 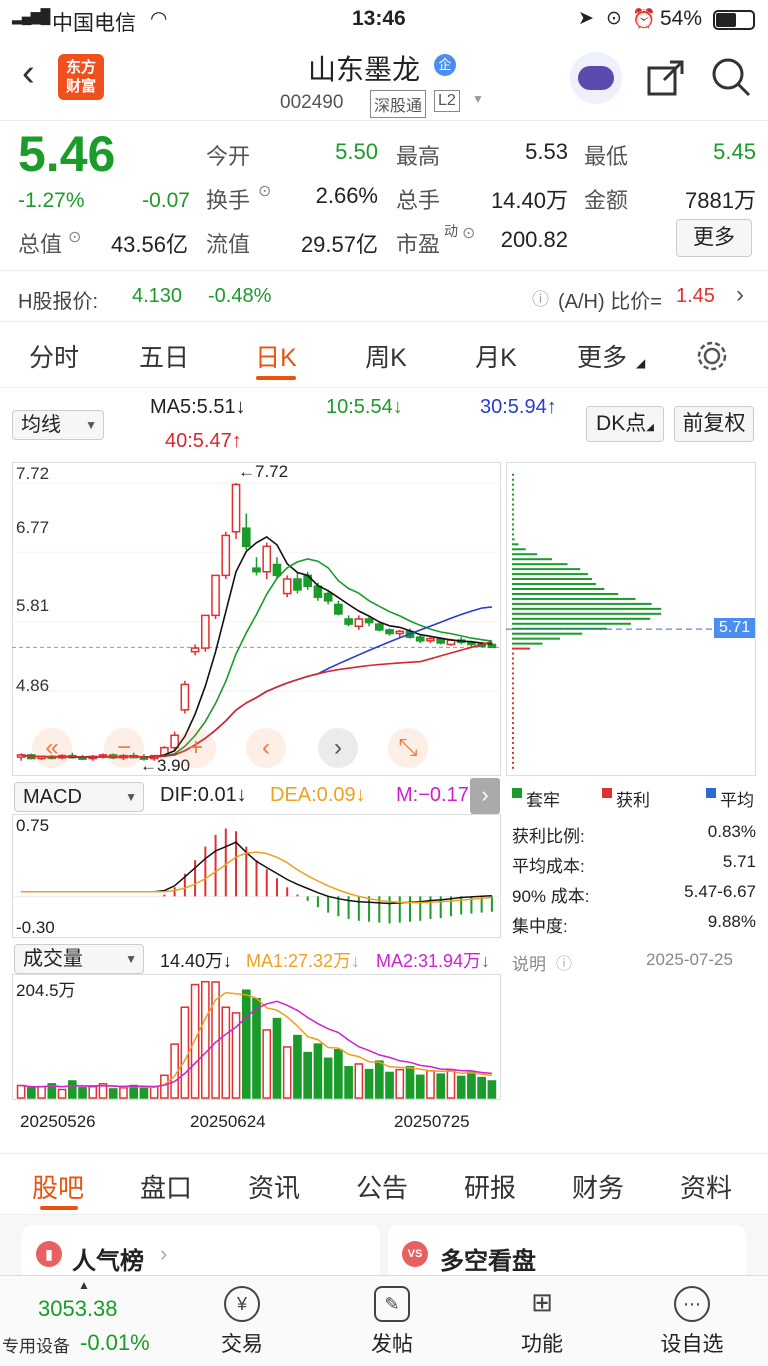 What do you see at coordinates (625, 424) in the screenshot?
I see `dk-button: DK点◢` at bounding box center [625, 424].